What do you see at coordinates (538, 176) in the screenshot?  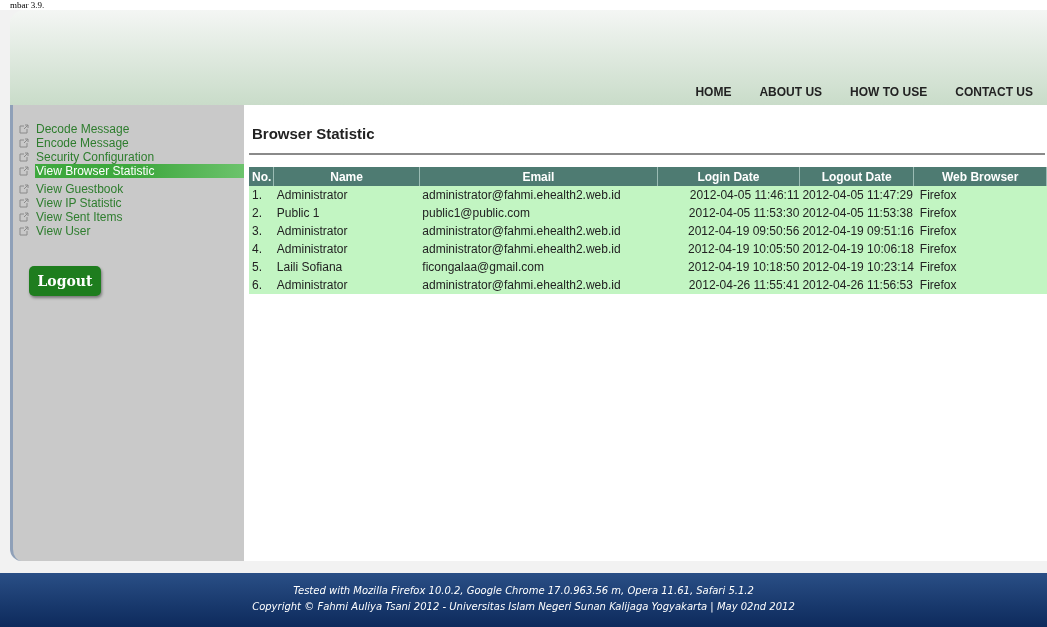 I see `column-header: Email` at bounding box center [538, 176].